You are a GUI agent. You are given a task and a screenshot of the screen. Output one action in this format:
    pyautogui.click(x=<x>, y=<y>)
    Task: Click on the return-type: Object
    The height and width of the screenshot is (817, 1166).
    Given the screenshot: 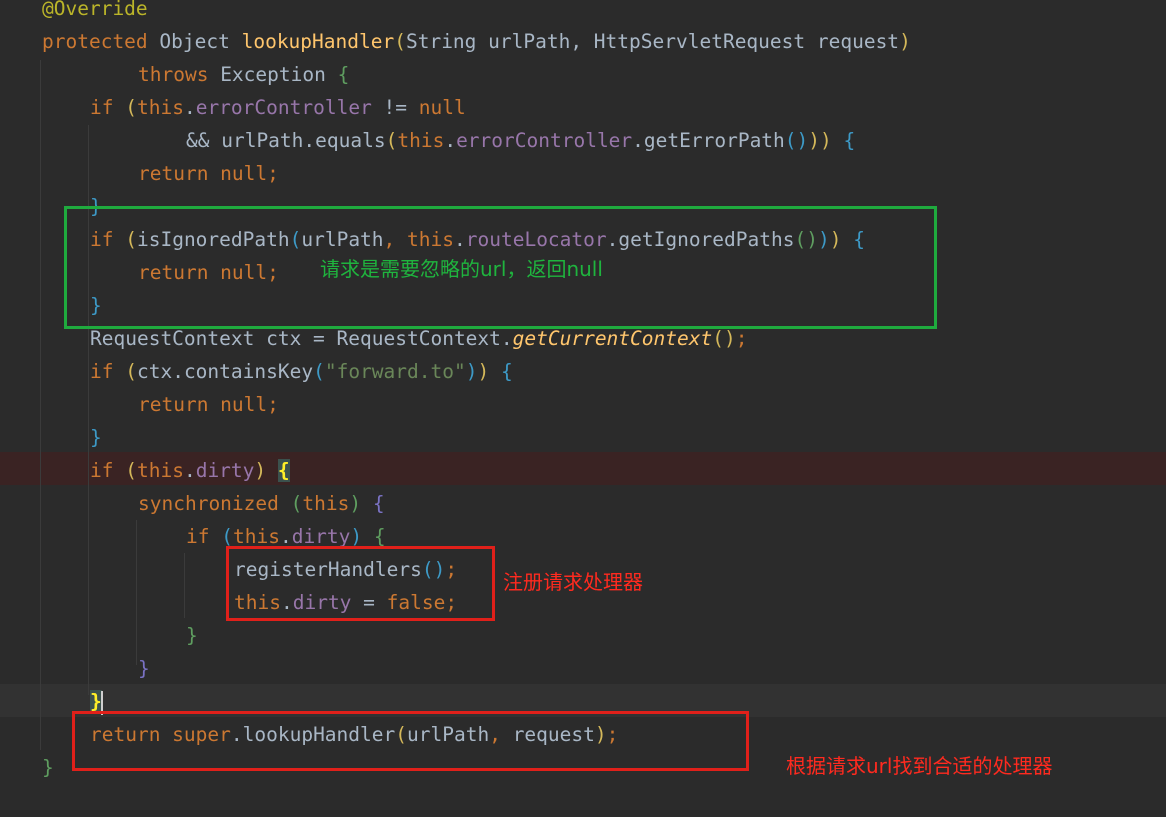 What is the action you would take?
    pyautogui.click(x=194, y=41)
    